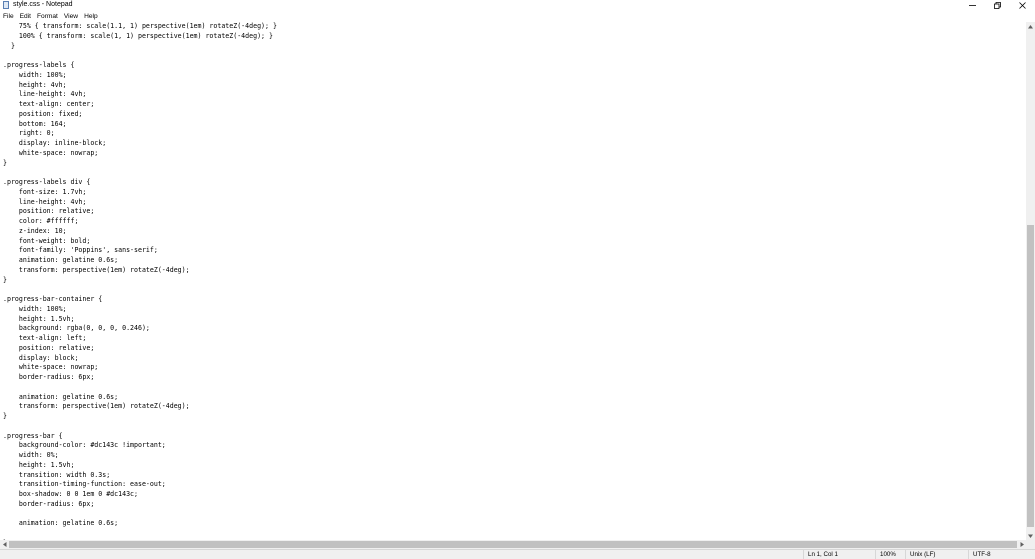 This screenshot has height=559, width=1035. Describe the element at coordinates (514, 183) in the screenshot. I see `code-line: .progress-labels div {` at that location.